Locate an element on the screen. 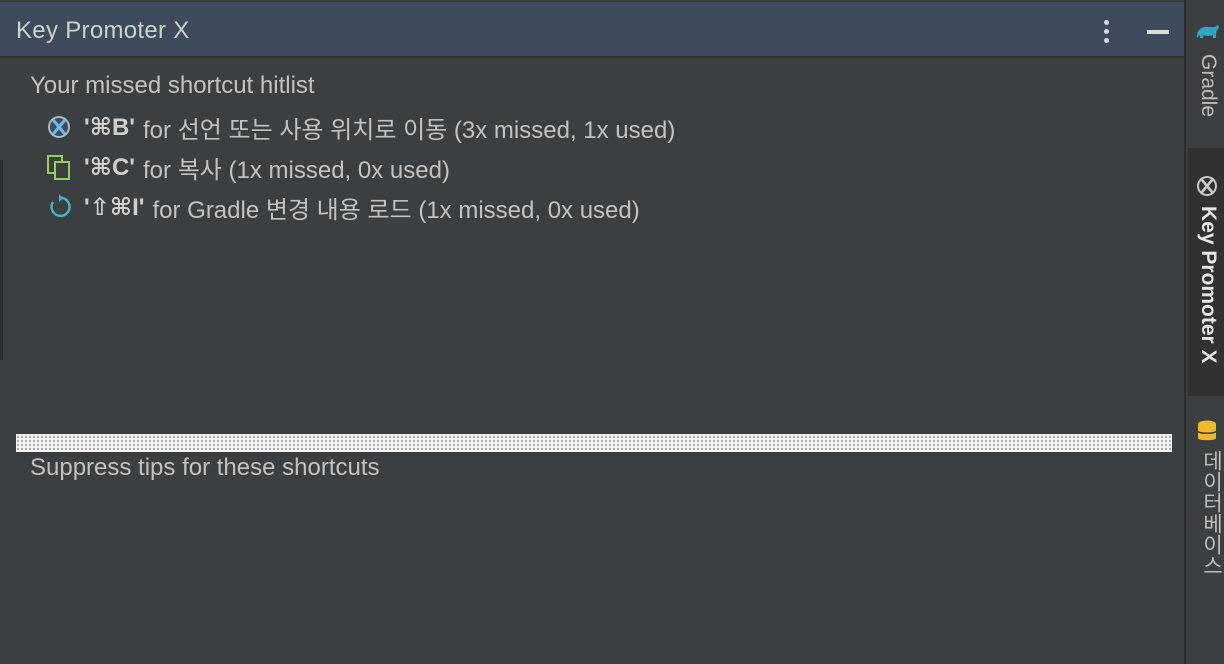 The width and height of the screenshot is (1224, 664). declaration-icon is located at coordinates (59, 127).